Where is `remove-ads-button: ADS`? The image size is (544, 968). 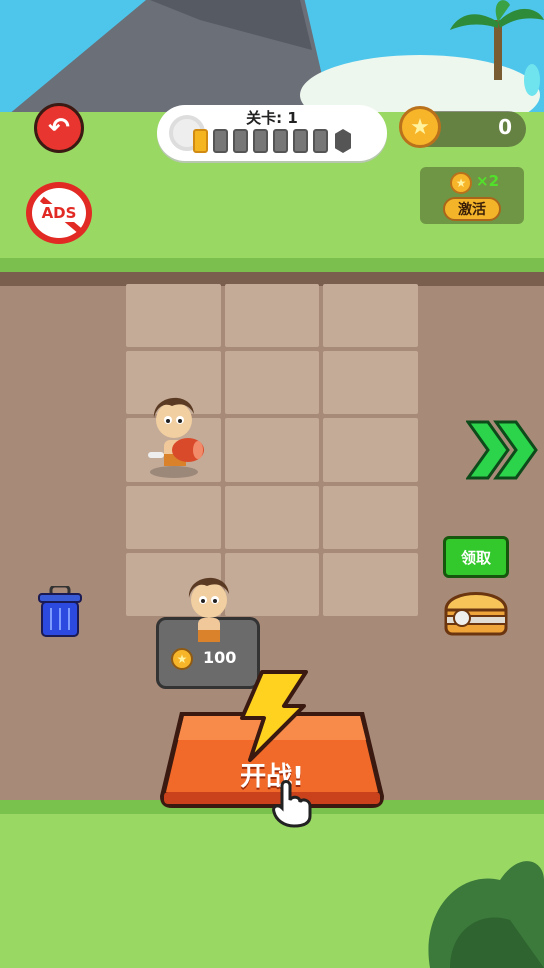
remove-ads-button: ADS is located at coordinates (59, 213).